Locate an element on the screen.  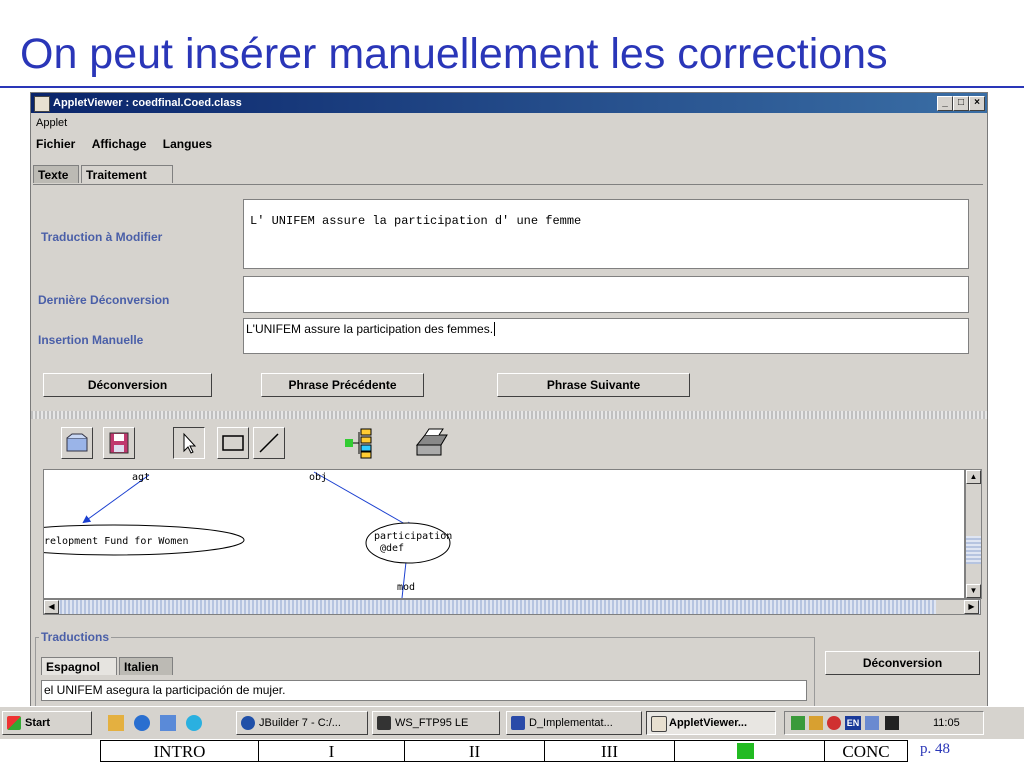
node-fund-label: relopment Fund for Women is located at coordinates (116, 541).